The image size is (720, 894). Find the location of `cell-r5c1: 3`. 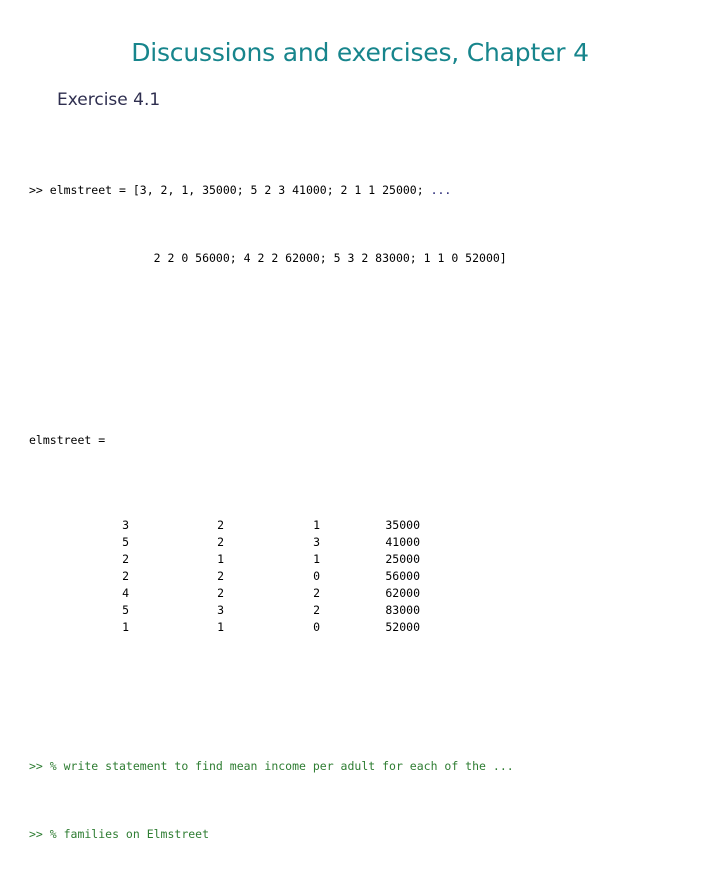

cell-r5c1: 3 is located at coordinates (220, 610).